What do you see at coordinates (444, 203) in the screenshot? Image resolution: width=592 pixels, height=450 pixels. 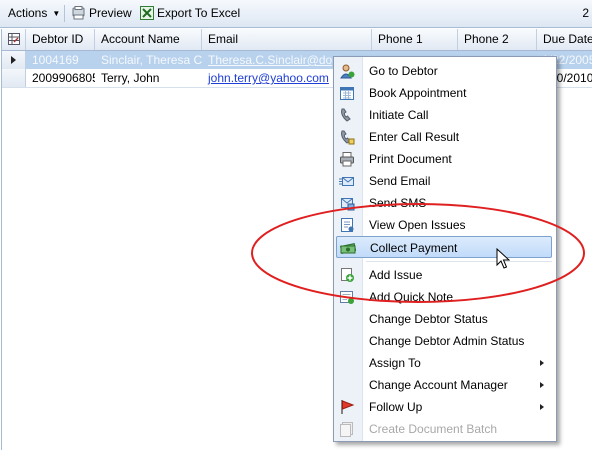 I see `menu-item-send-sms: Send SMS` at bounding box center [444, 203].